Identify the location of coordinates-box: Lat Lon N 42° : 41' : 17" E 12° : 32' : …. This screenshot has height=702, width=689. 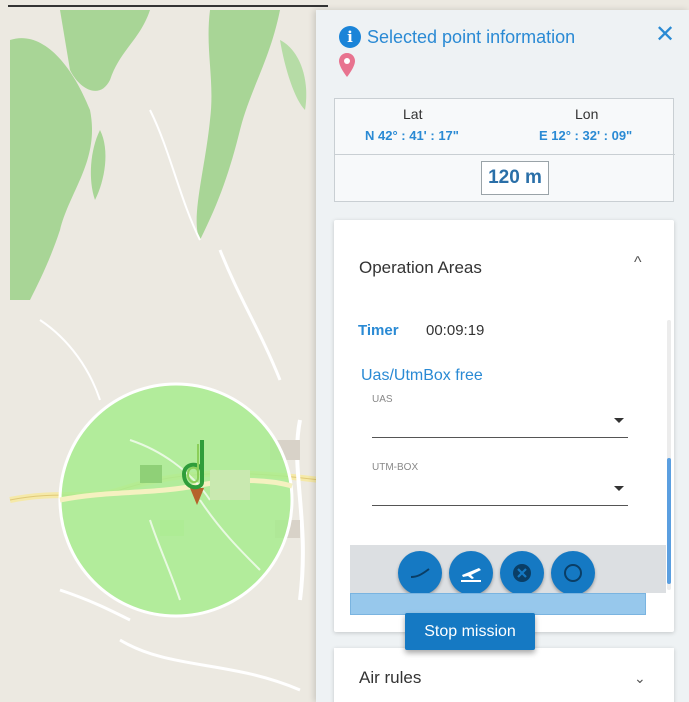
(504, 150).